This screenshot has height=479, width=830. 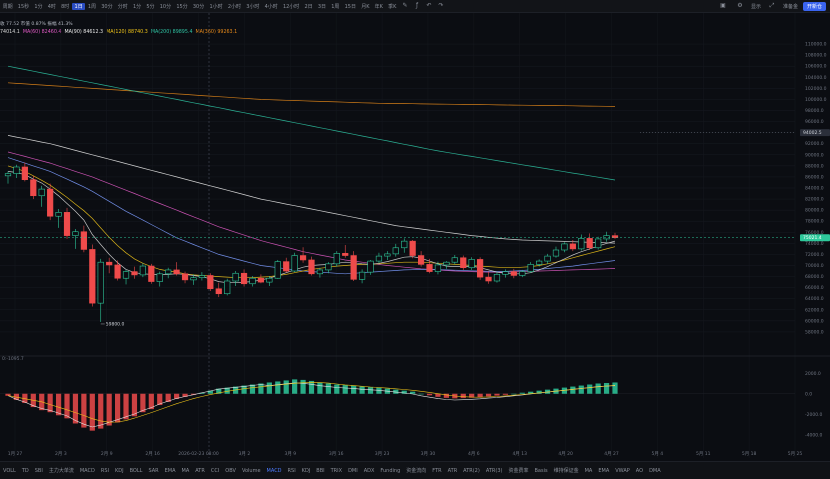 What do you see at coordinates (436, 471) in the screenshot?
I see `indicator-24: FTR` at bounding box center [436, 471].